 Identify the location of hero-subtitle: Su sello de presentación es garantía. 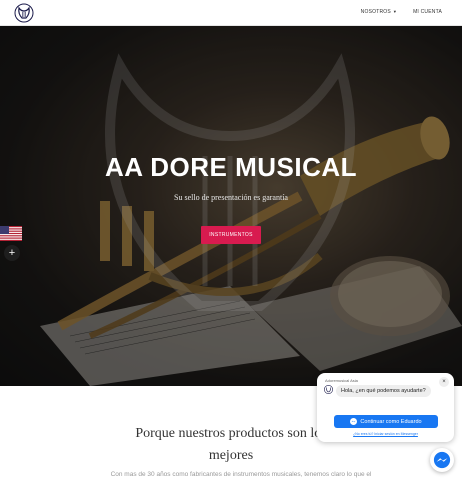
(231, 197).